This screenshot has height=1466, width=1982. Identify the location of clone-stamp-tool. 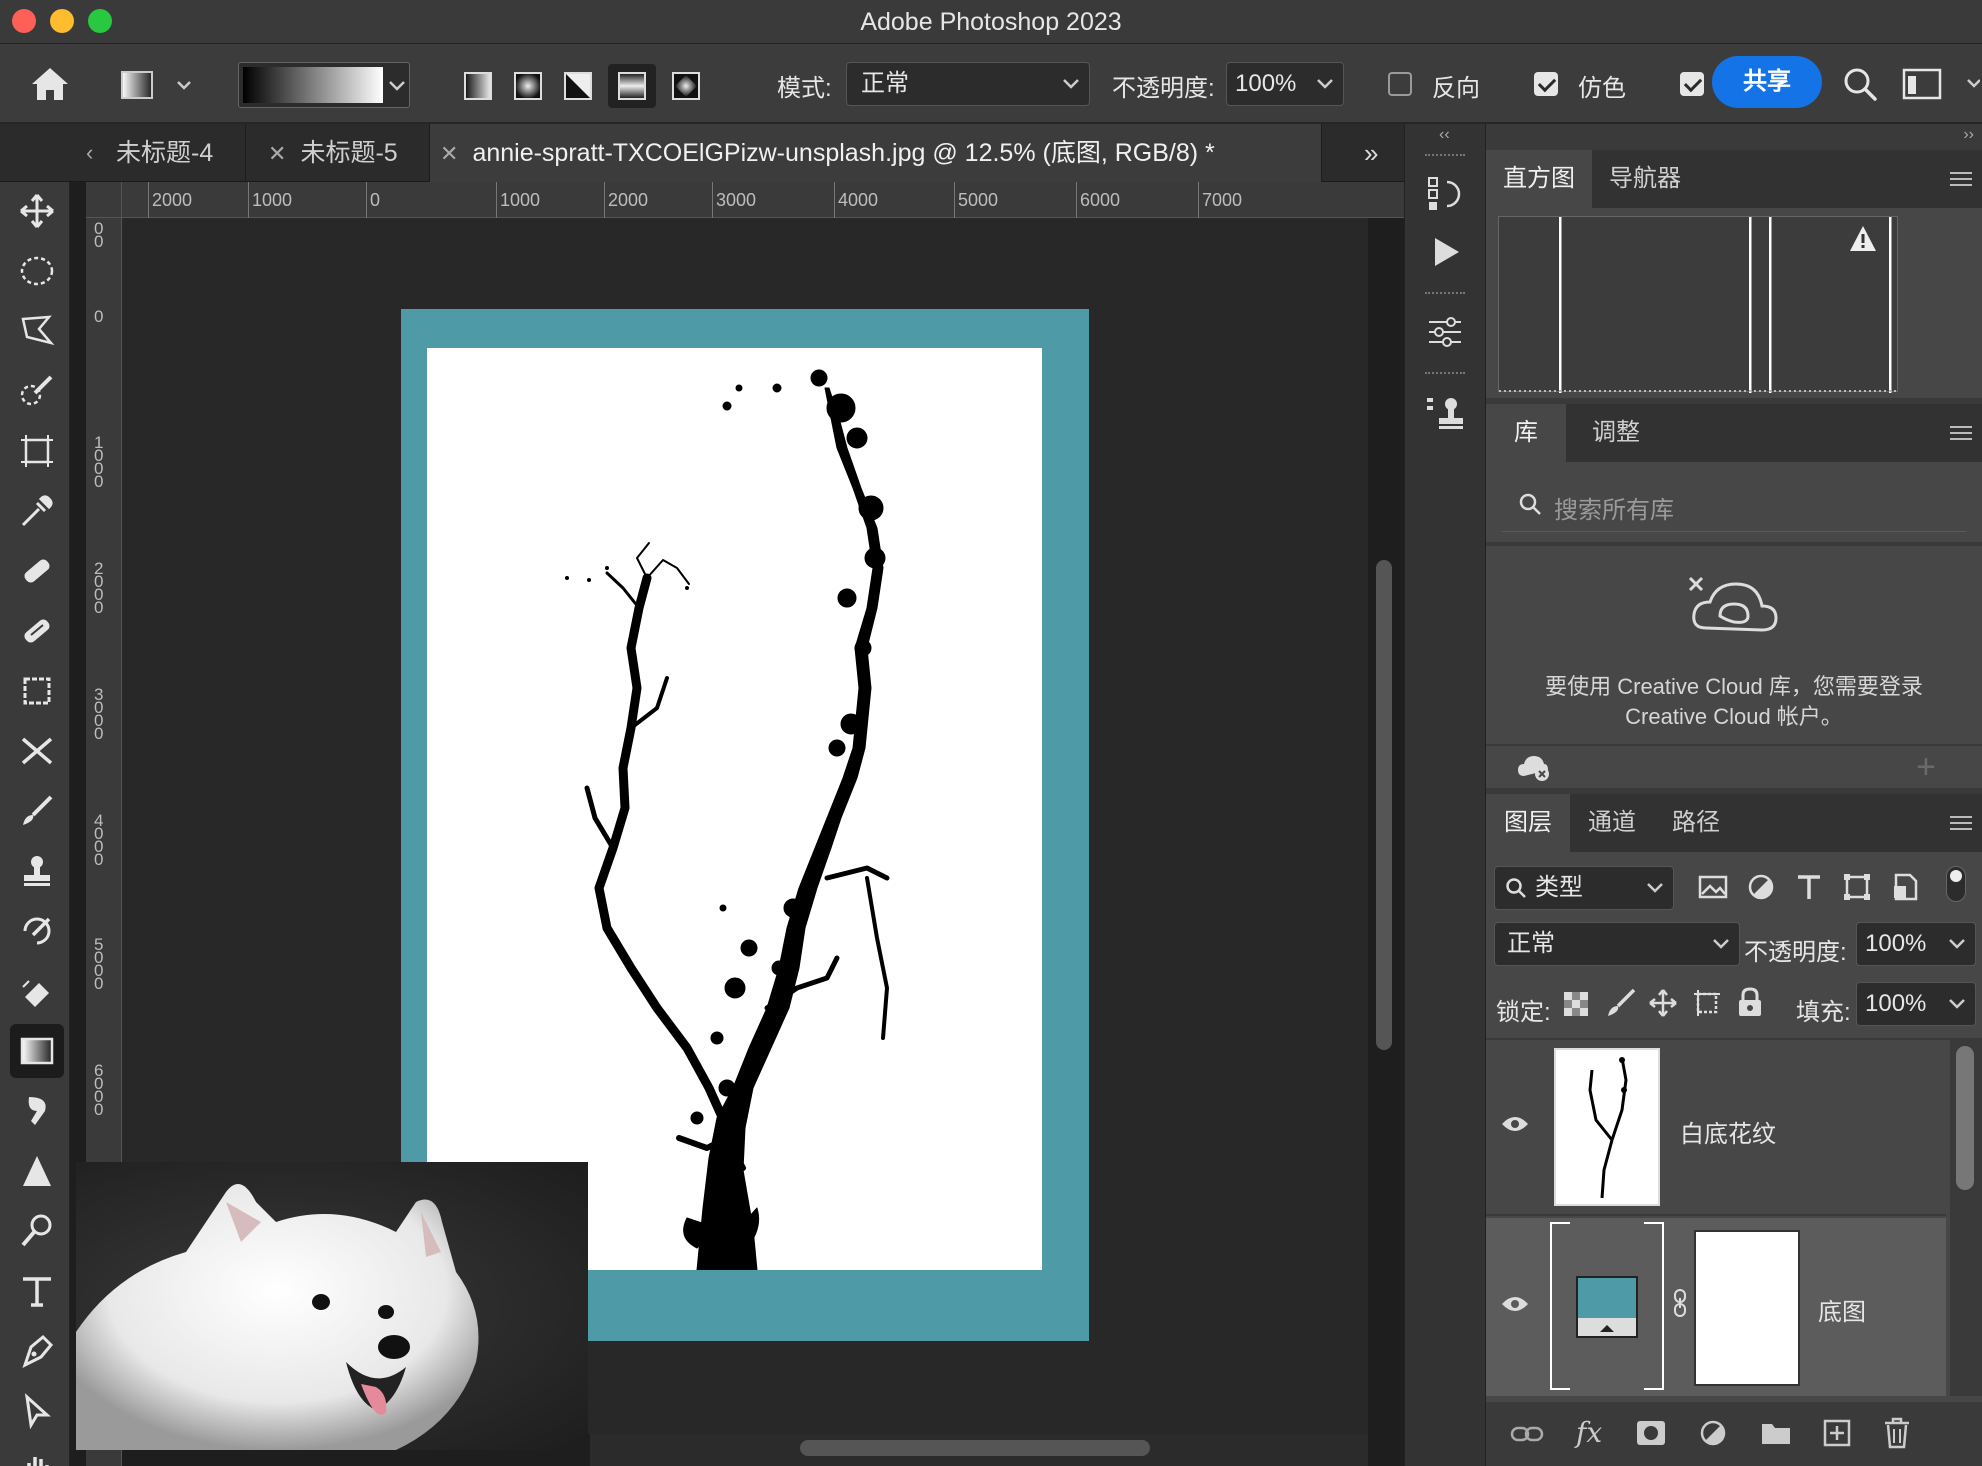
(37, 871).